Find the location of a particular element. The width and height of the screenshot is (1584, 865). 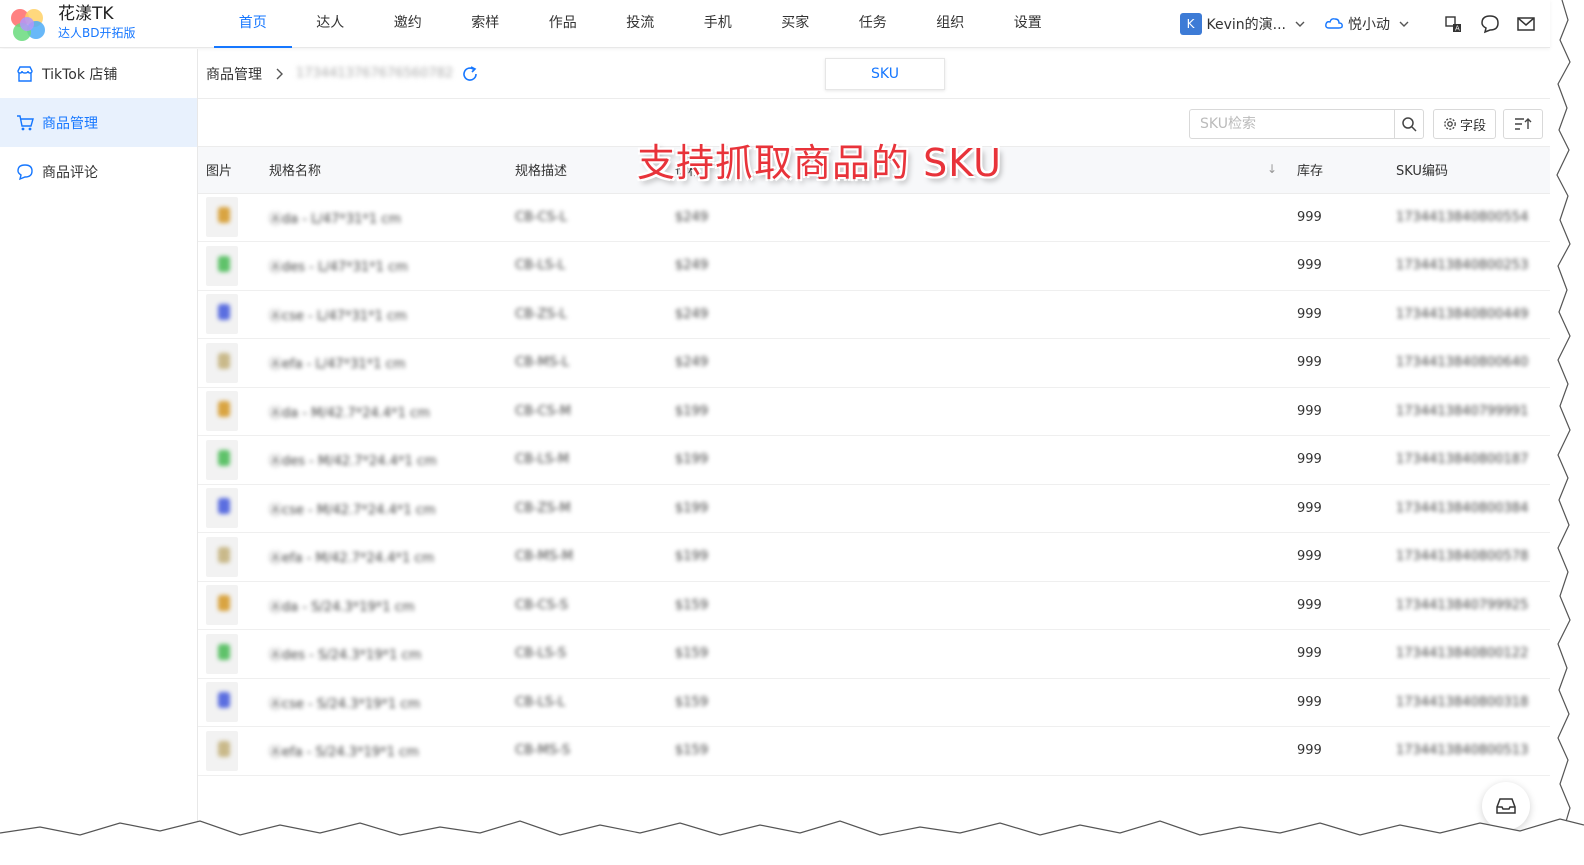

top-right-controls: K Kevin的演... 悦小动 A is located at coordinates (1365, 24).